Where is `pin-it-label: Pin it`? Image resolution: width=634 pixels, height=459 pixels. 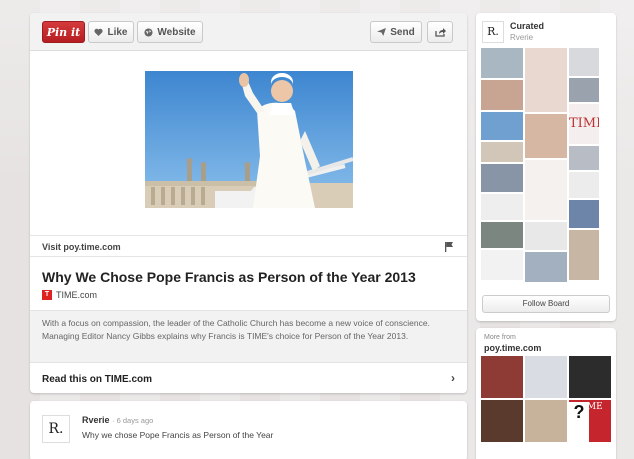
pin-it-label: Pin it is located at coordinates (63, 32).